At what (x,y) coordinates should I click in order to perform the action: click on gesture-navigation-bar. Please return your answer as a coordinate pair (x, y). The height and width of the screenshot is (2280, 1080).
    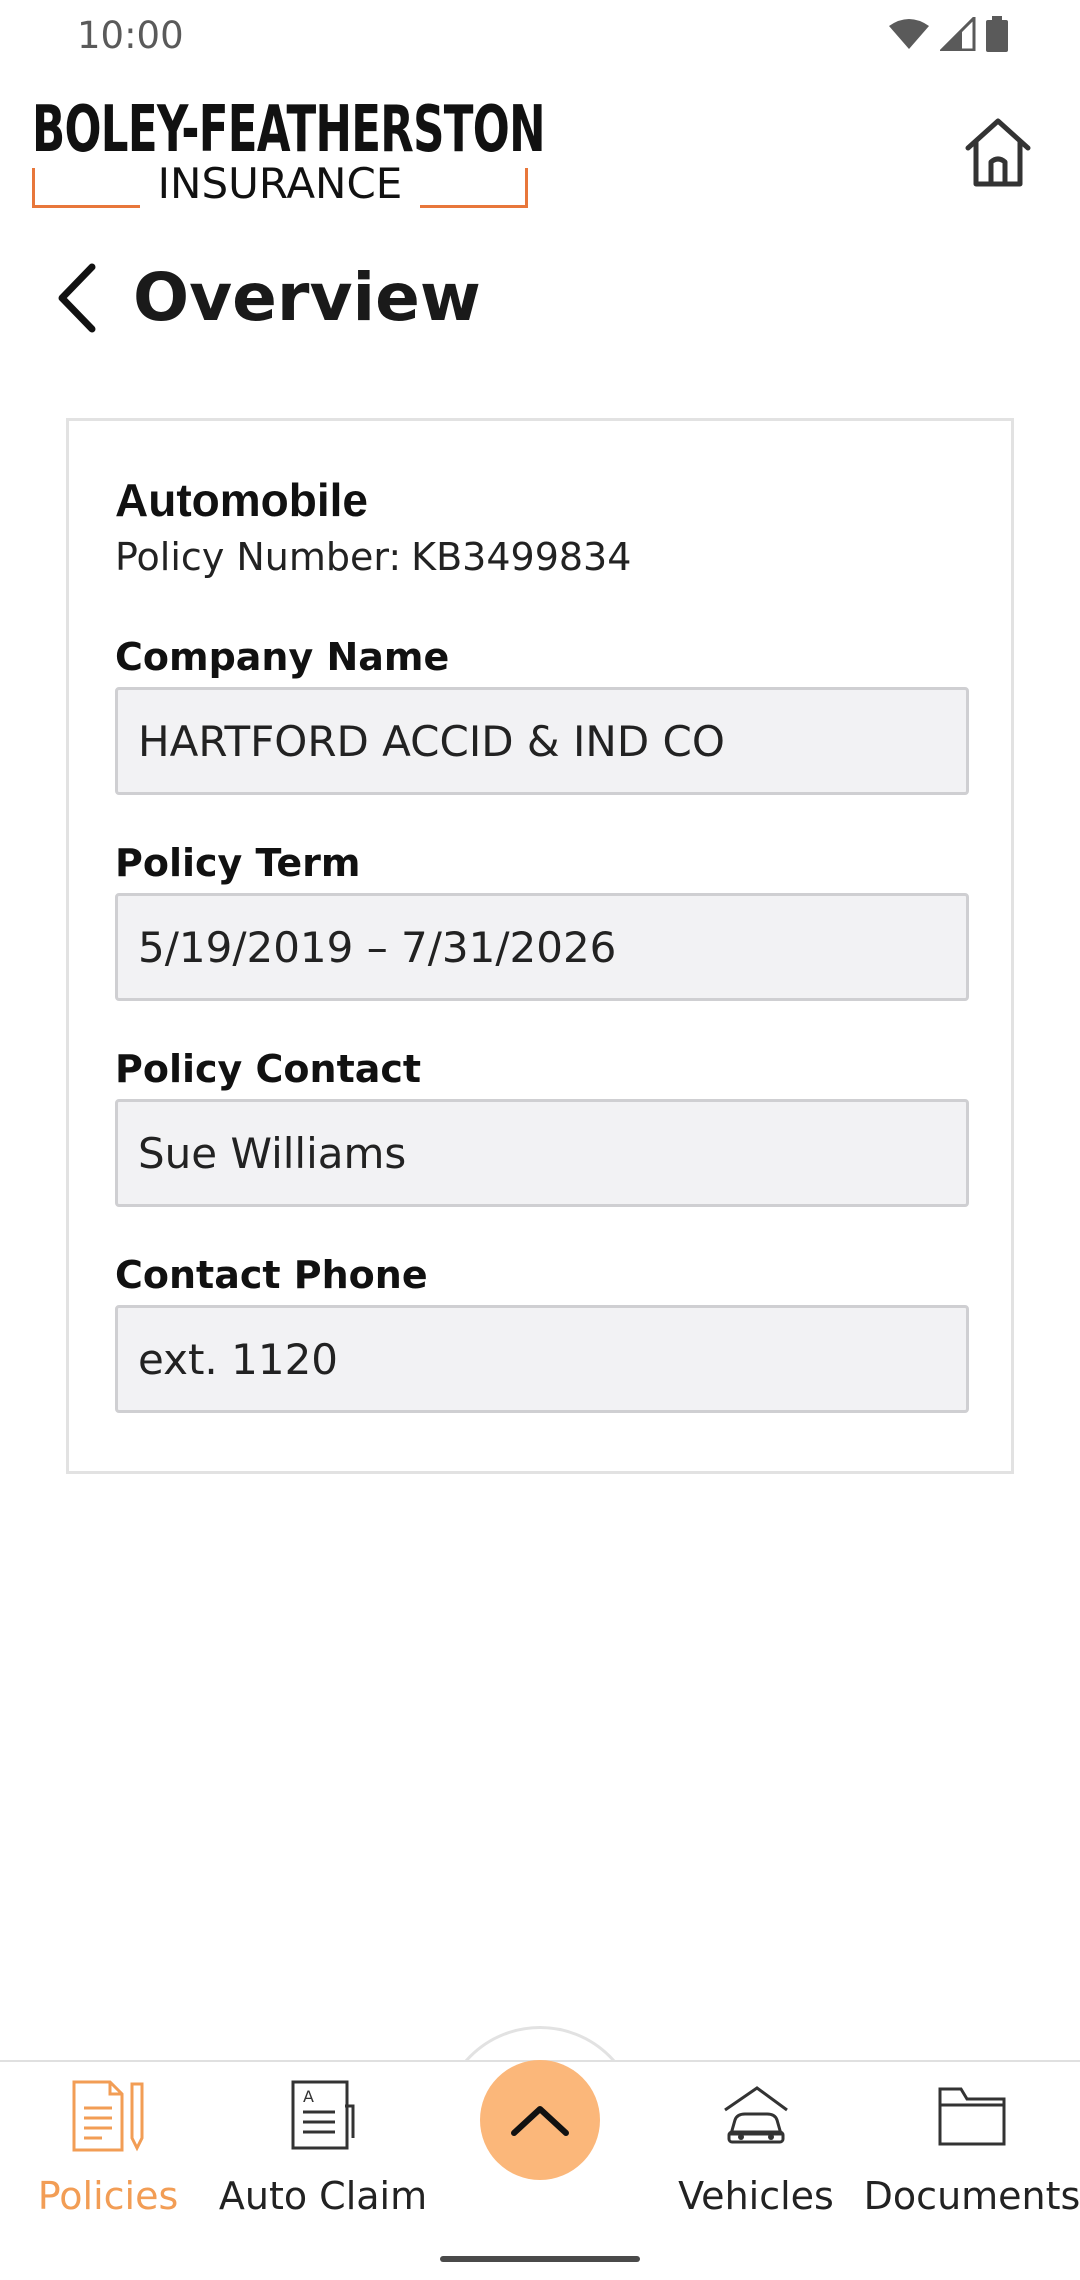
    Looking at the image, I should click on (540, 2259).